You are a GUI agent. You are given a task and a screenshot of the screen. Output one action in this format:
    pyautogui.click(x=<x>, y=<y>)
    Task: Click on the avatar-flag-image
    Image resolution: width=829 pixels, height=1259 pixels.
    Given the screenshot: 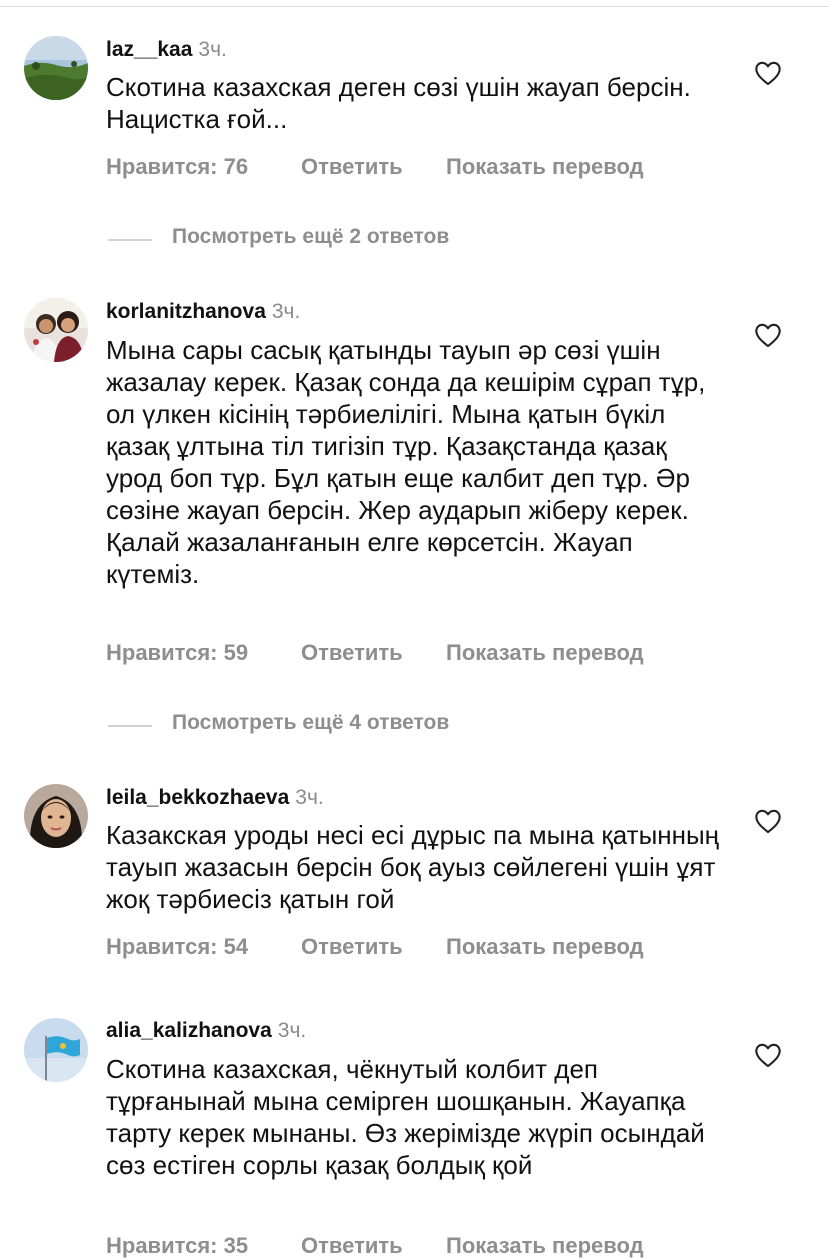 What is the action you would take?
    pyautogui.click(x=56, y=1050)
    